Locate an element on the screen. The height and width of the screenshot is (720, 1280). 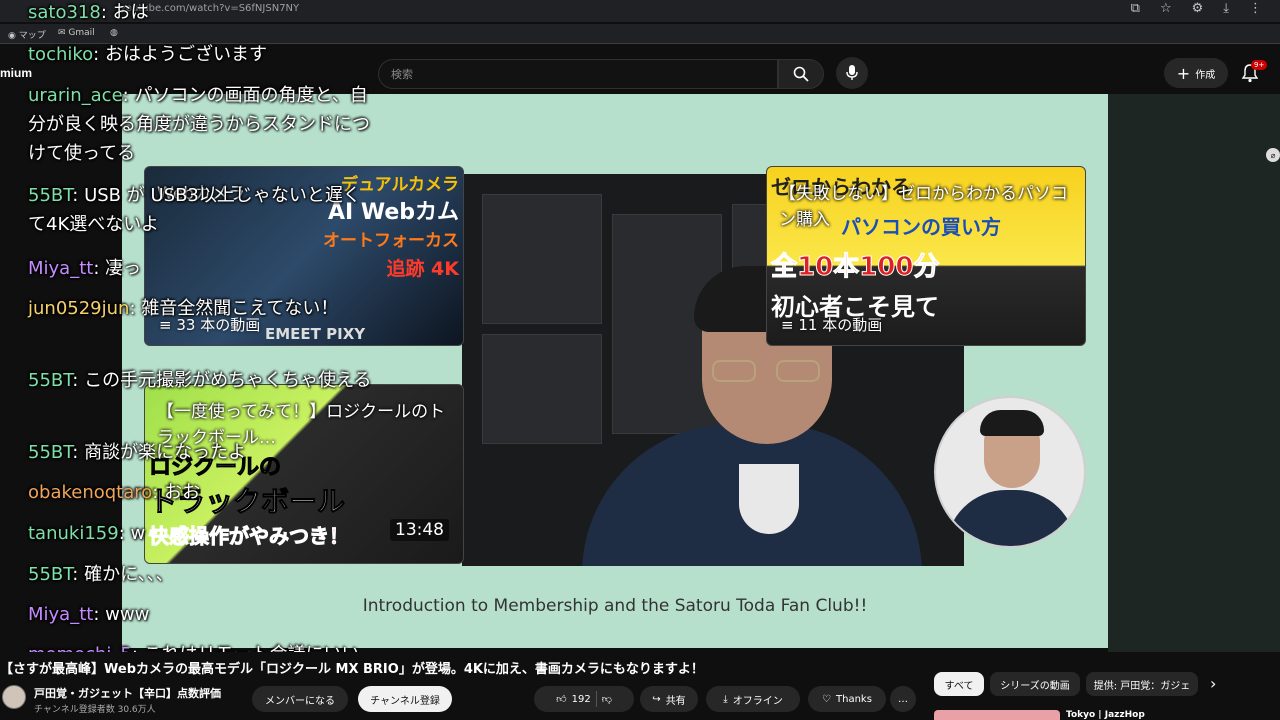
bubble-body is located at coordinates (1011, 518).